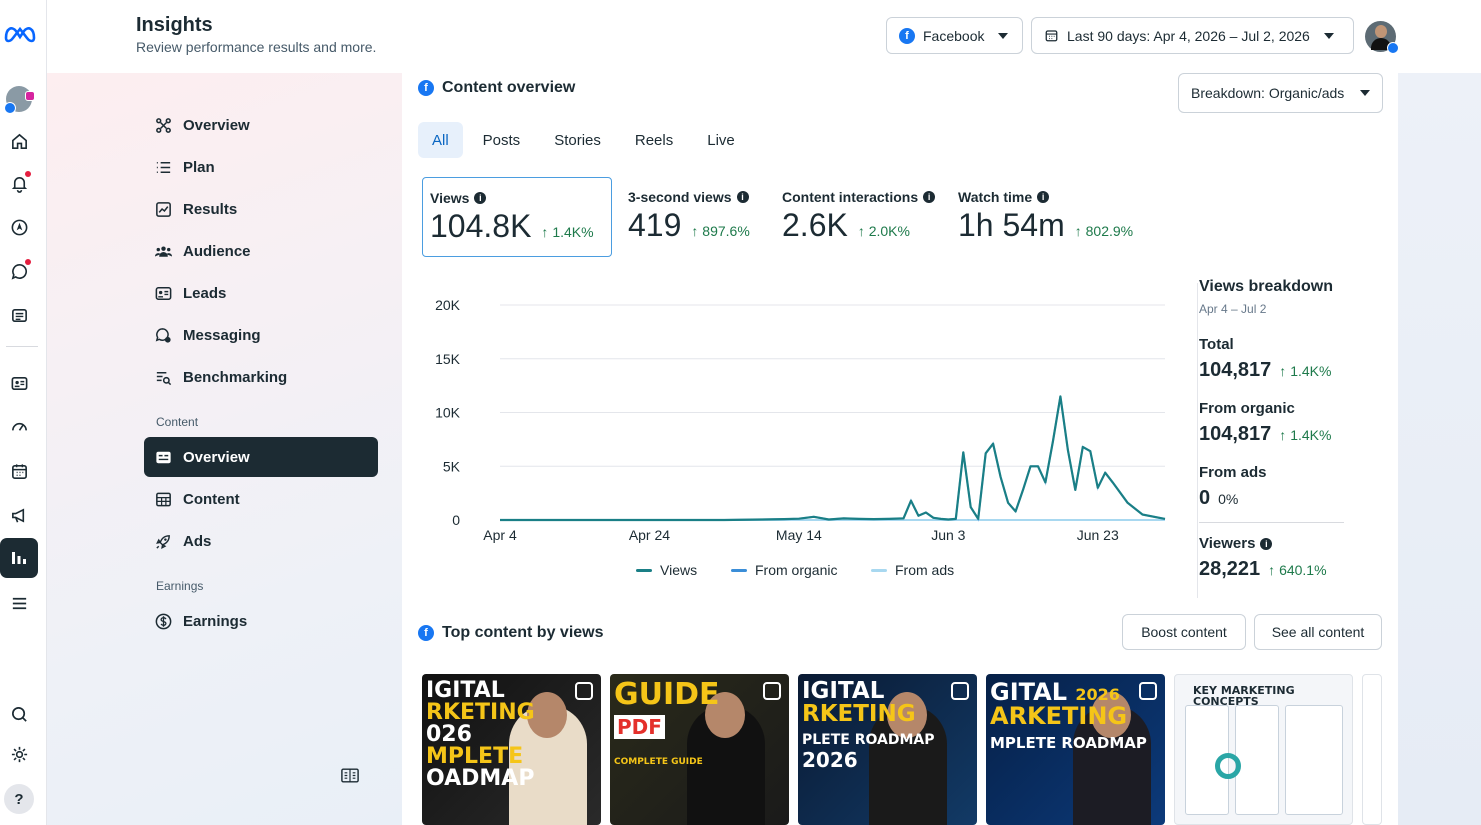 This screenshot has height=825, width=1481. Describe the element at coordinates (1263, 749) in the screenshot. I see `content-thumbnail: KEY MARKETING CONCEPTS` at that location.